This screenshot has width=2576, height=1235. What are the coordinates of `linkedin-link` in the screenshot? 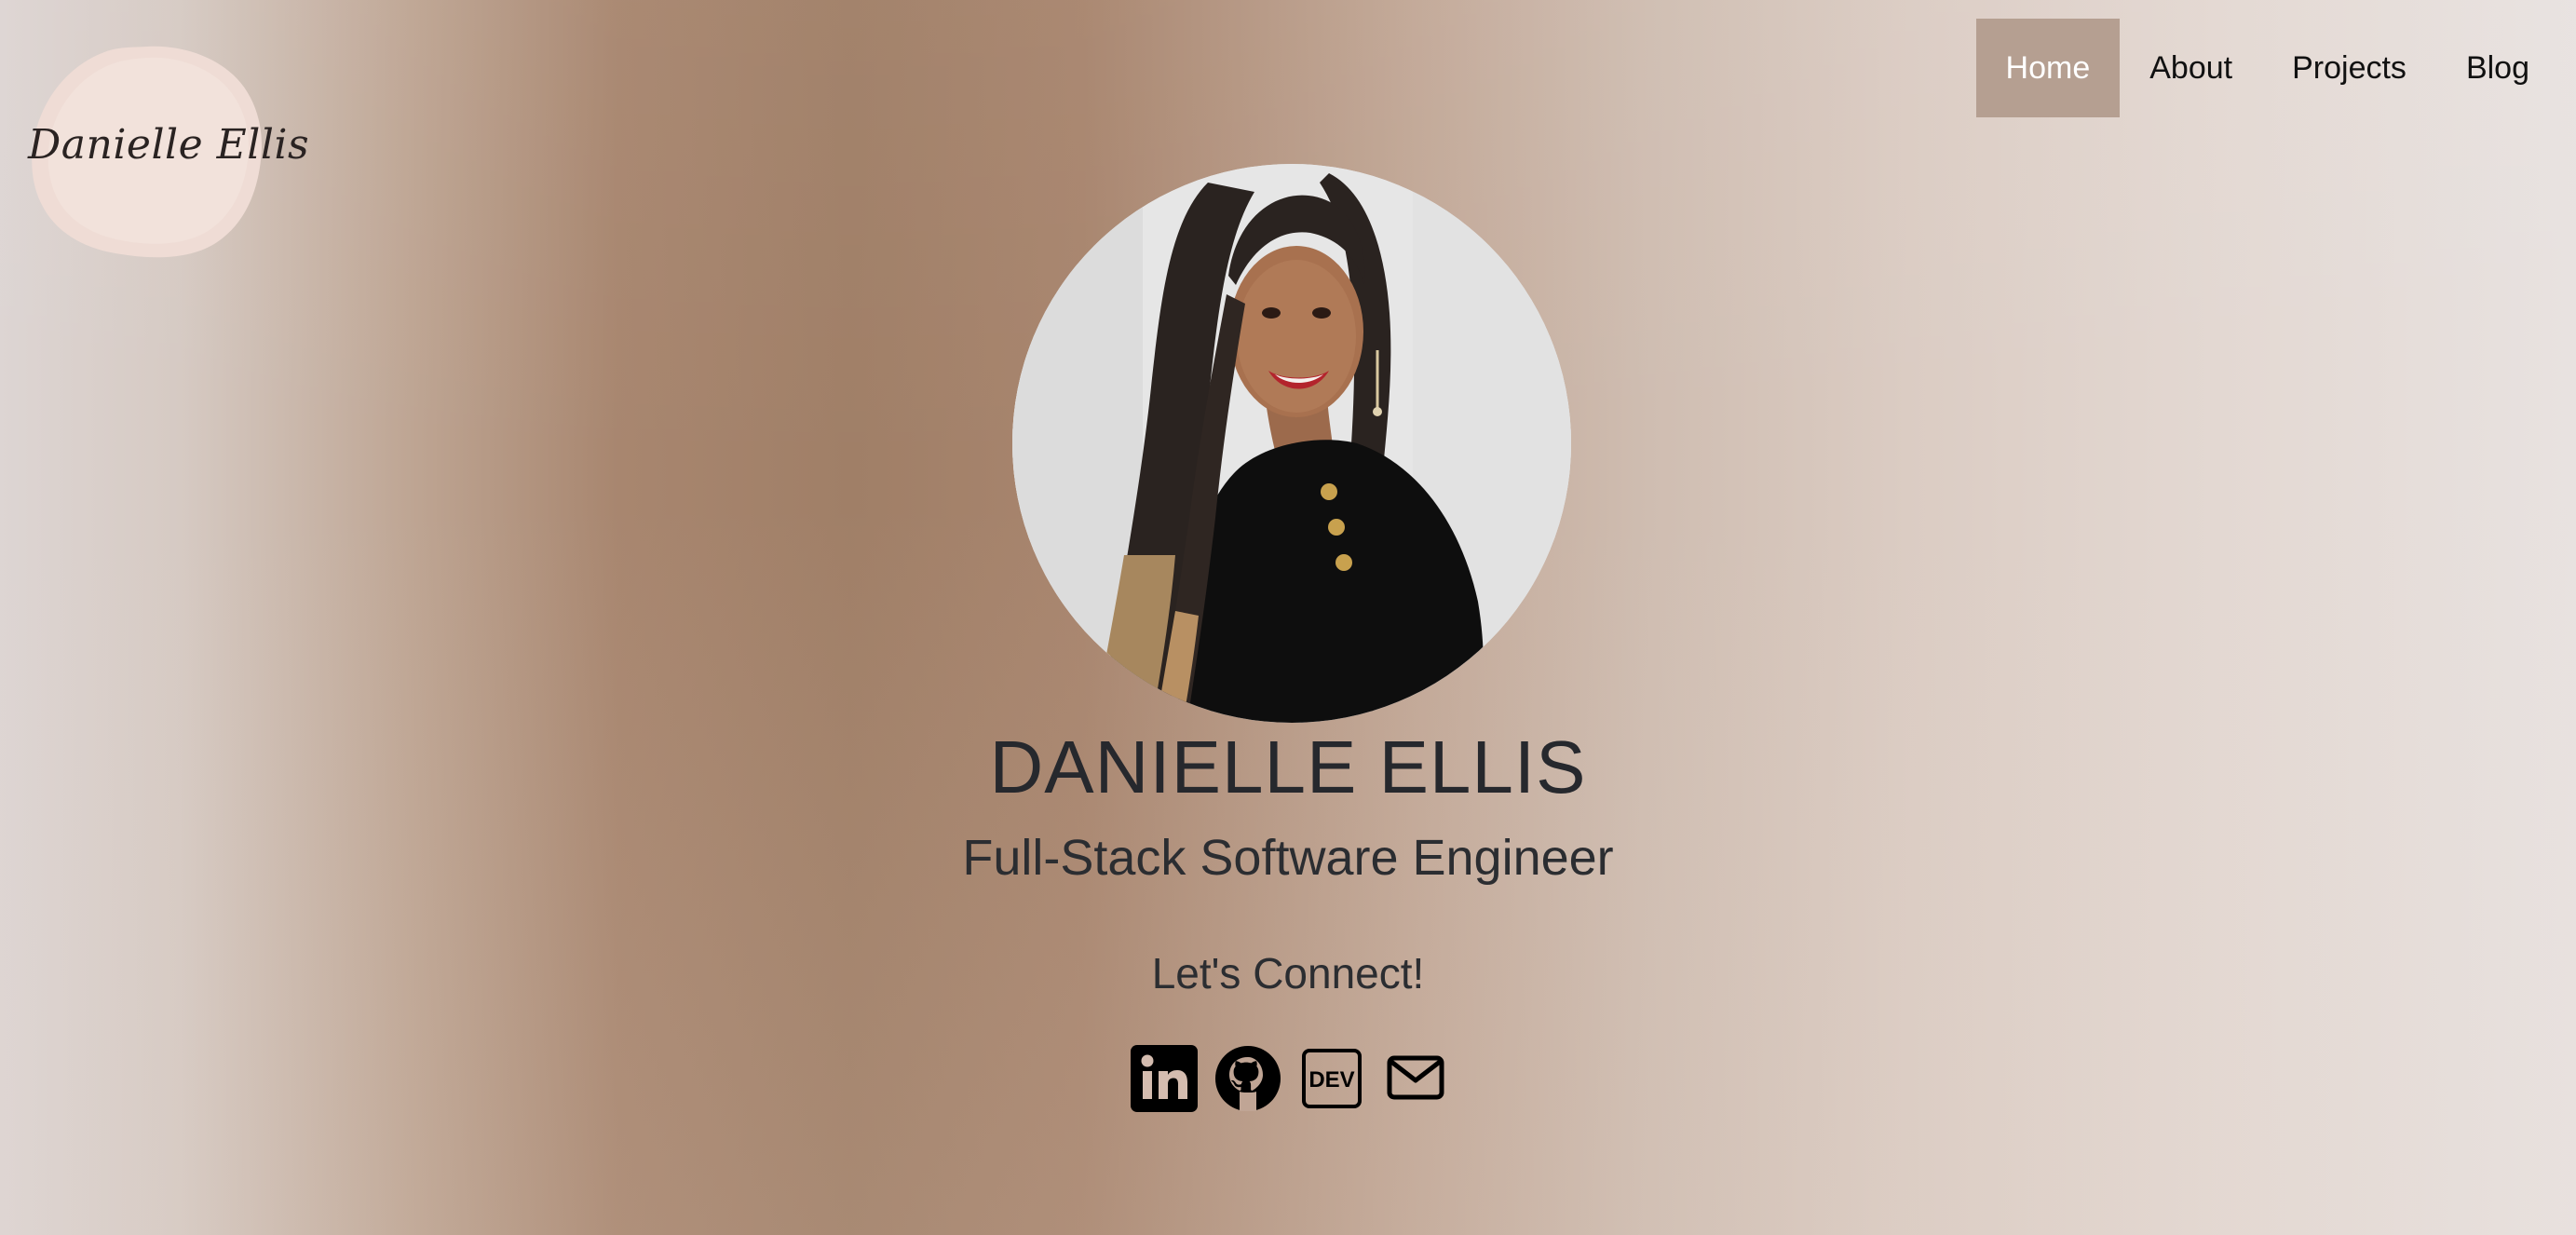 It's located at (1164, 1078).